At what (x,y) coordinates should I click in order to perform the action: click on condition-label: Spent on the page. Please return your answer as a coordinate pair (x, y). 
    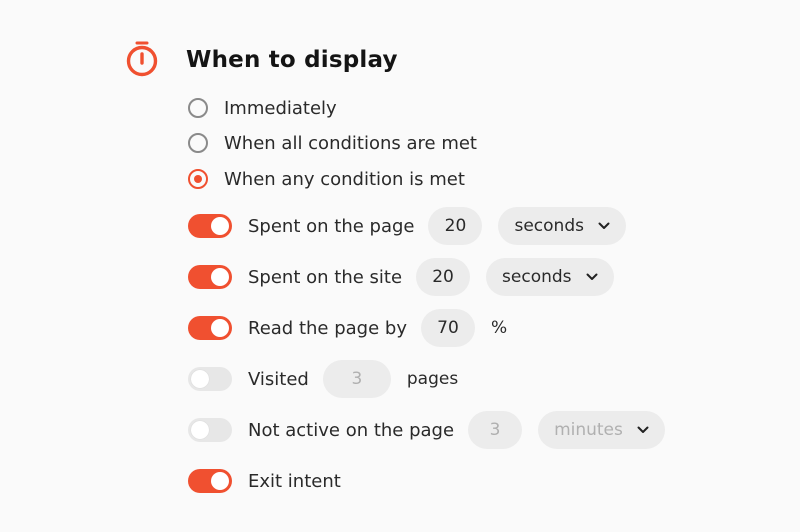
    Looking at the image, I should click on (331, 226).